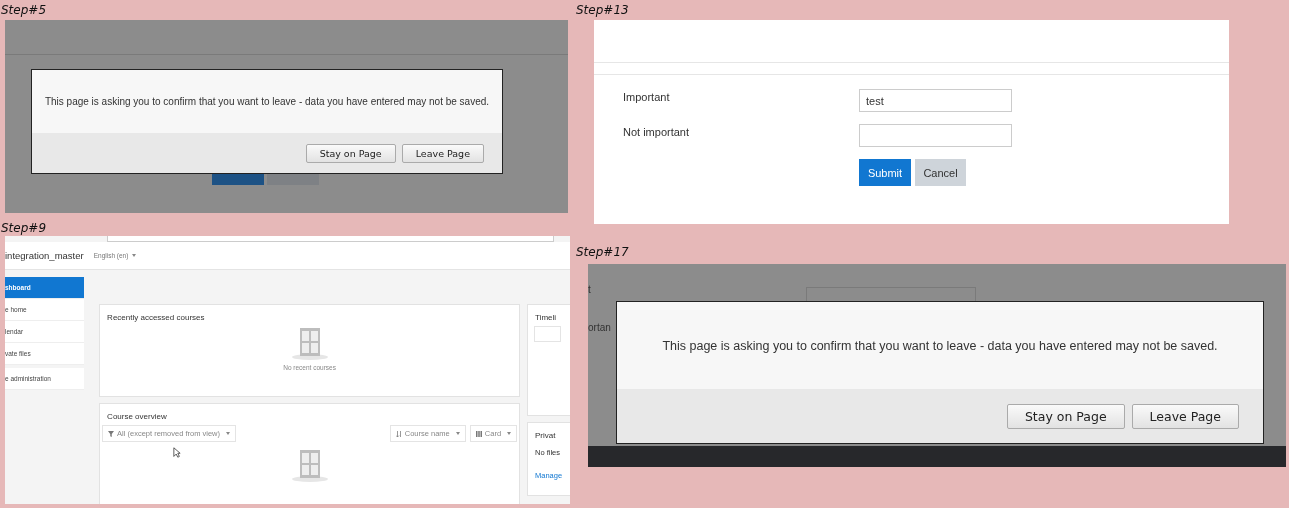  What do you see at coordinates (935, 100) in the screenshot?
I see `input-field: test` at bounding box center [935, 100].